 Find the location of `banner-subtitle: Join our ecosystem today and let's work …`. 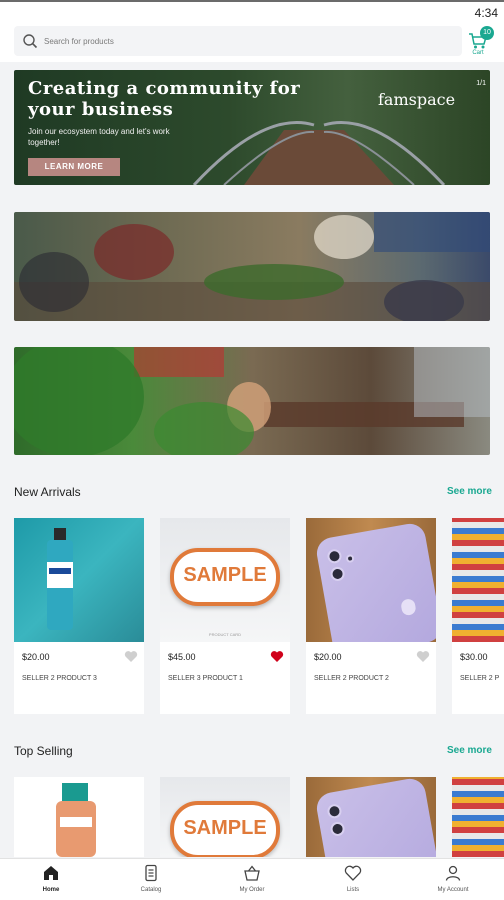

banner-subtitle: Join our ecosystem today and let's work … is located at coordinates (99, 137).